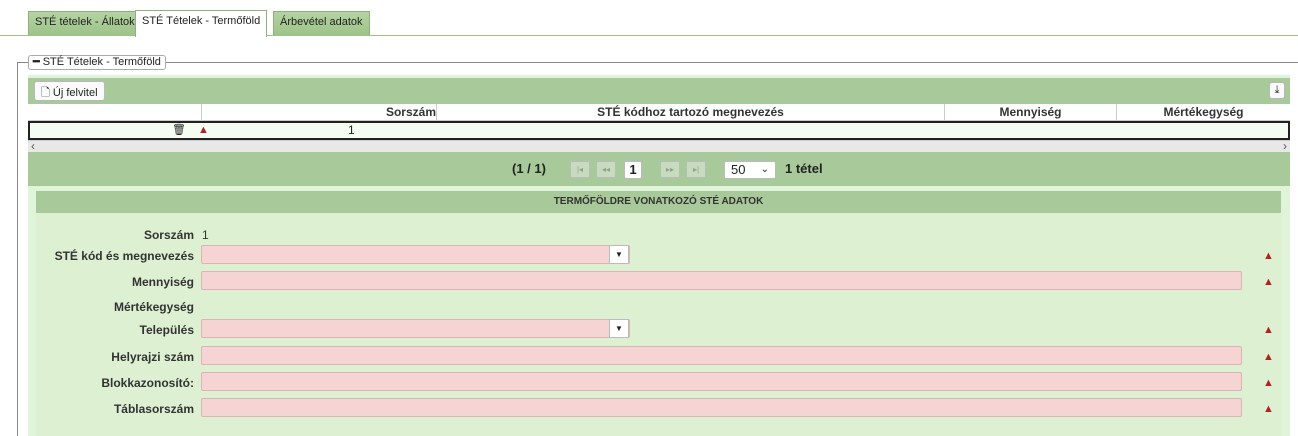  Describe the element at coordinates (721, 355) in the screenshot. I see `helyrajzi-input` at that location.